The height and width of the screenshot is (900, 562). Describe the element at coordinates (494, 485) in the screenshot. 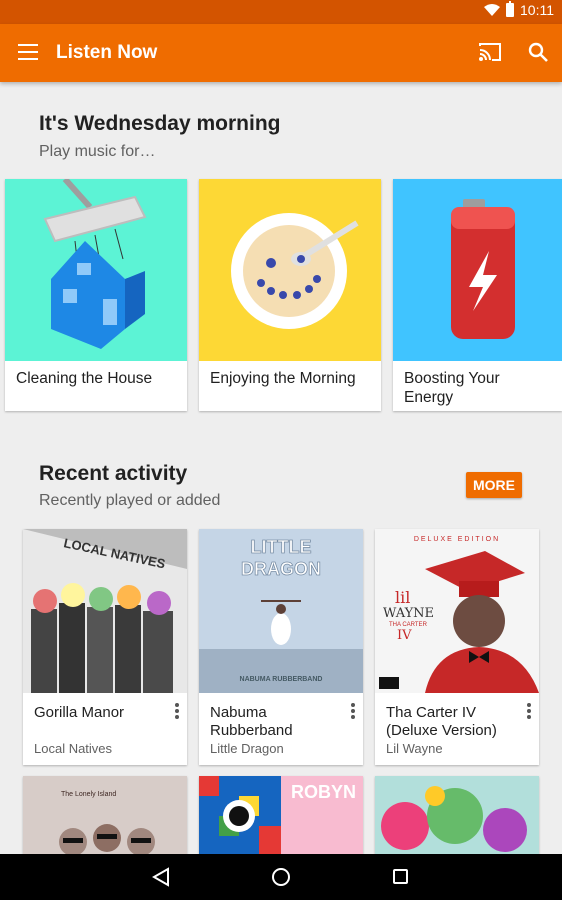

I see `more-button: MORE` at that location.